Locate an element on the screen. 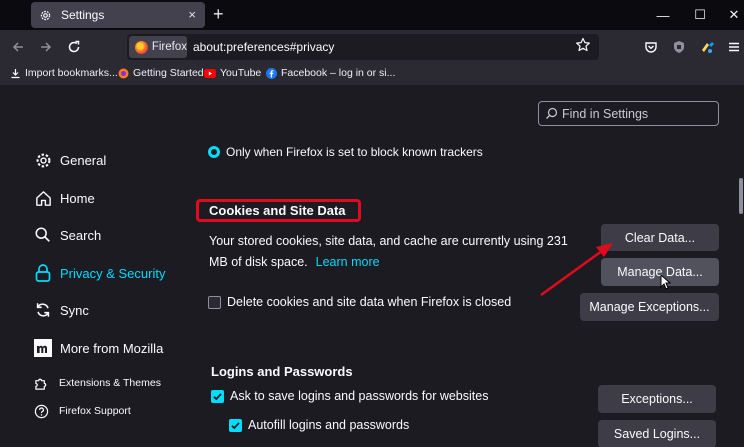 The image size is (744, 447). sidebar-item-home: Home is located at coordinates (64, 198).